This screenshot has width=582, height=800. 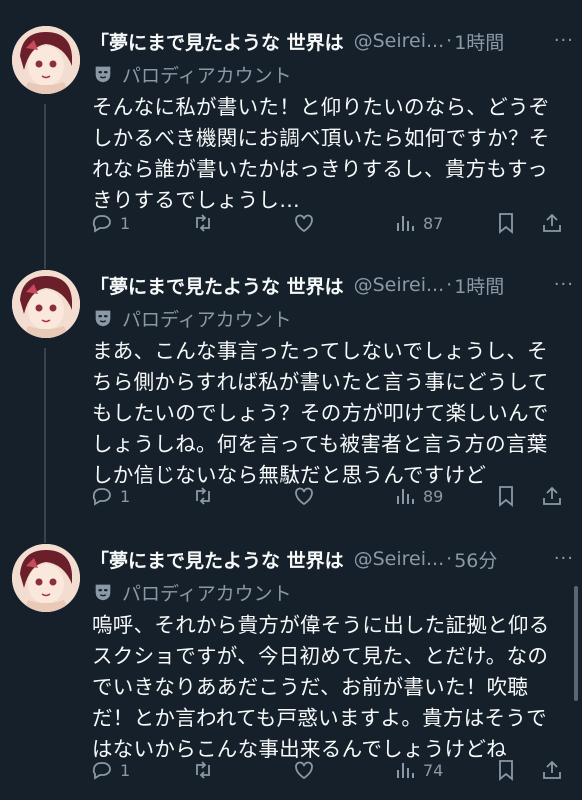 I want to click on timestamp: 56分, so click(x=475, y=559).